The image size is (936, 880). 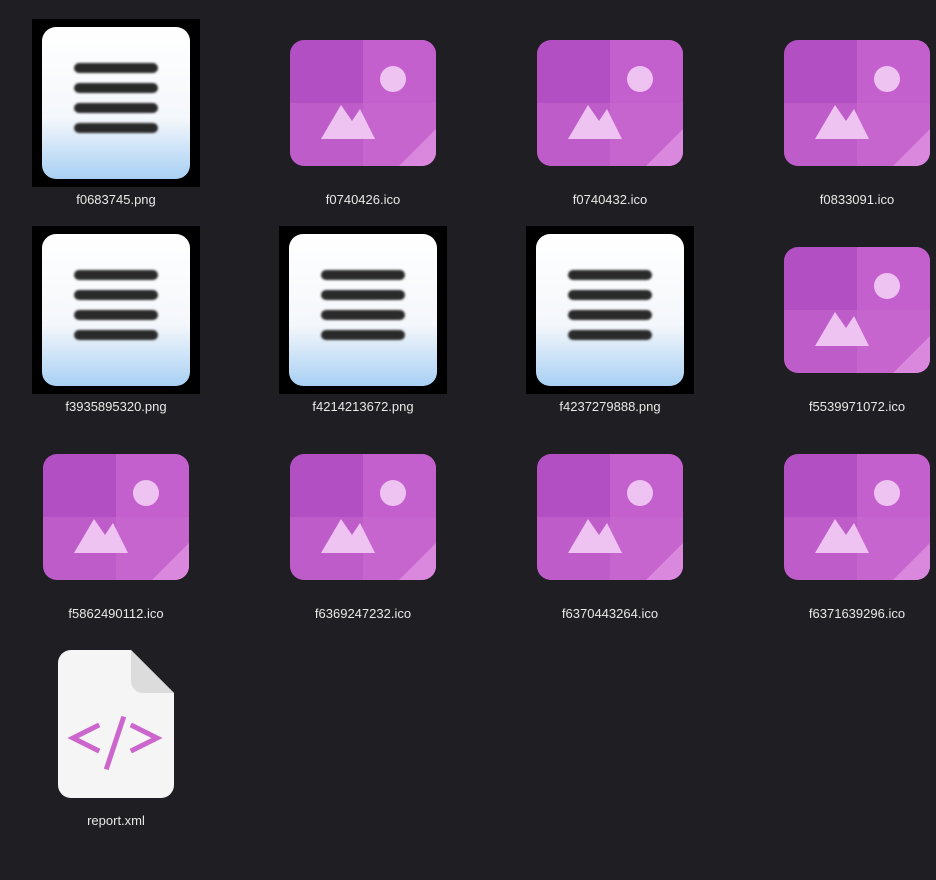 I want to click on file-tile: f6370443264.ico, so click(x=610, y=532).